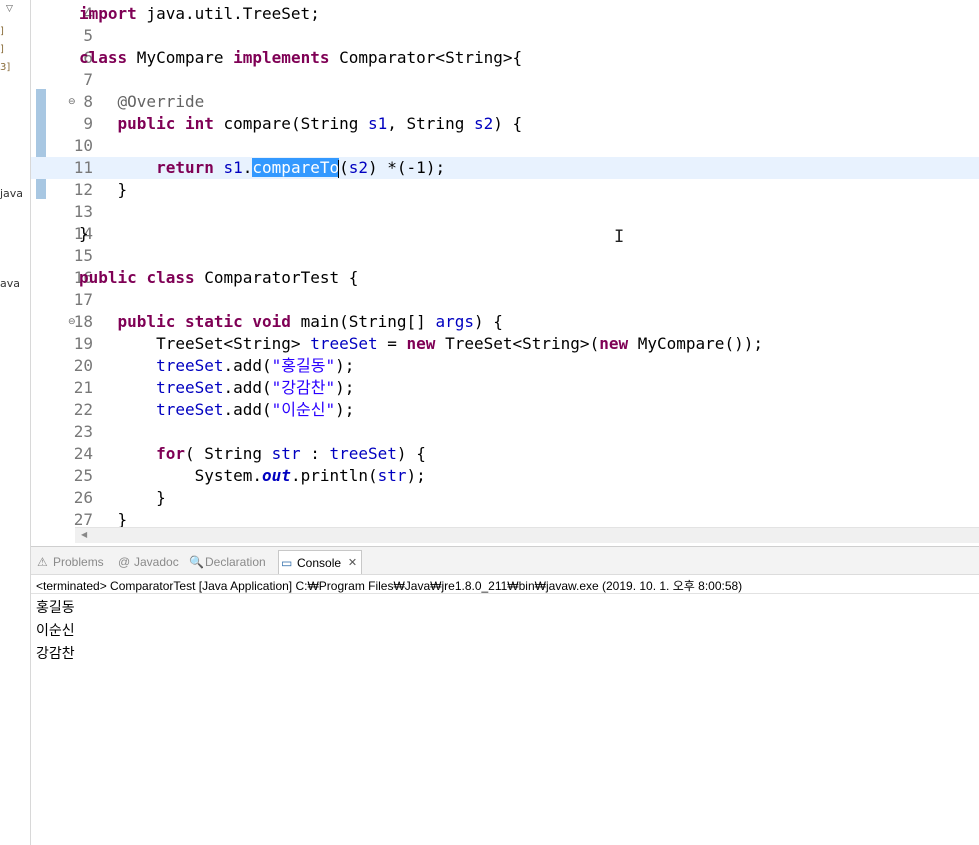  Describe the element at coordinates (505, 388) in the screenshot. I see `code-line: 21 treeSet.add("강감찬");` at that location.